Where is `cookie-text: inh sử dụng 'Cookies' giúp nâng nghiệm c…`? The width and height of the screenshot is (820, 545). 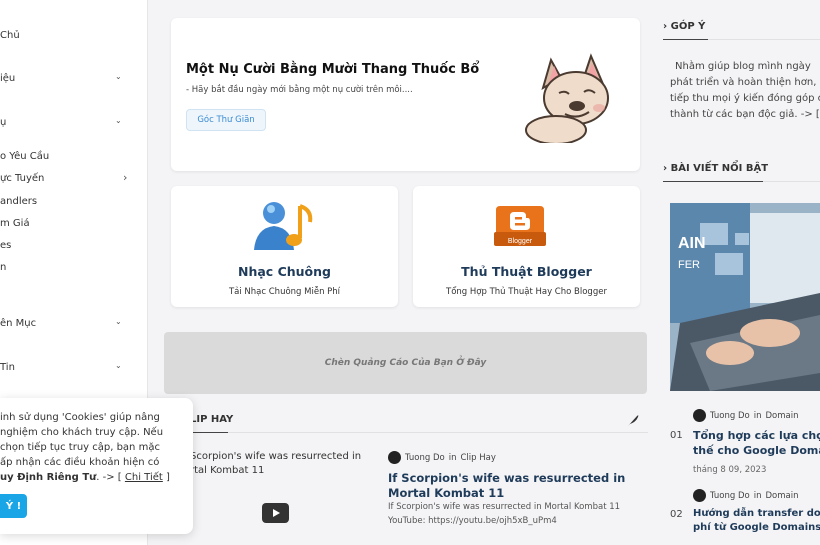 cookie-text: inh sử dụng 'Cookies' giúp nâng nghiệm c… is located at coordinates (85, 447).